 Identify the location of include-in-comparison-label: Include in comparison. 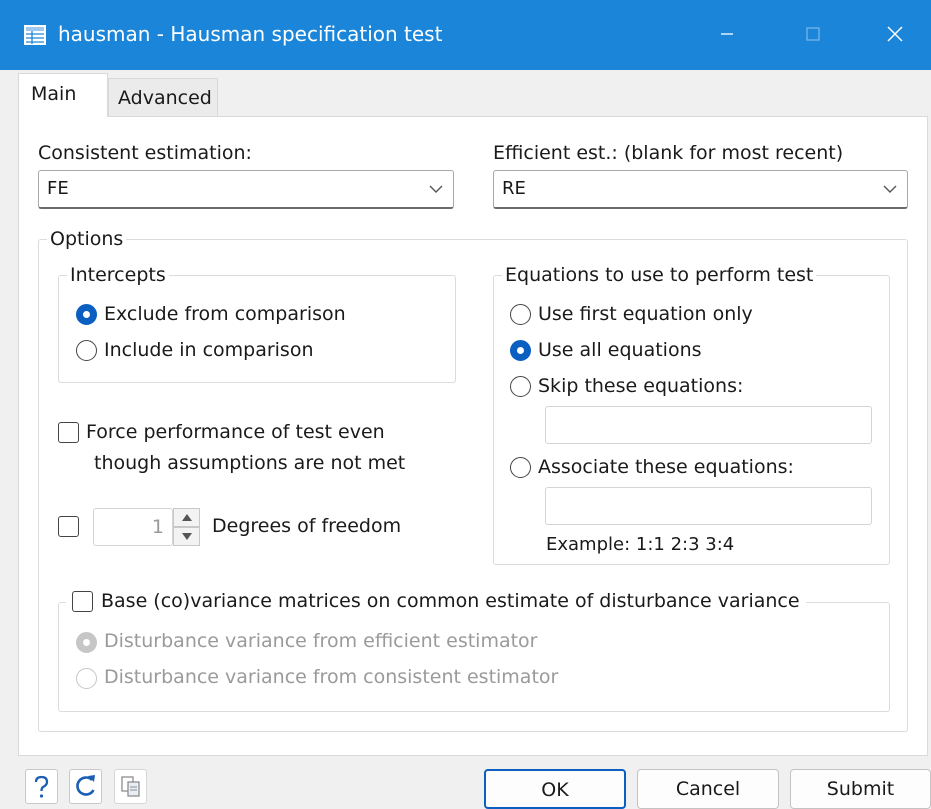
(209, 350).